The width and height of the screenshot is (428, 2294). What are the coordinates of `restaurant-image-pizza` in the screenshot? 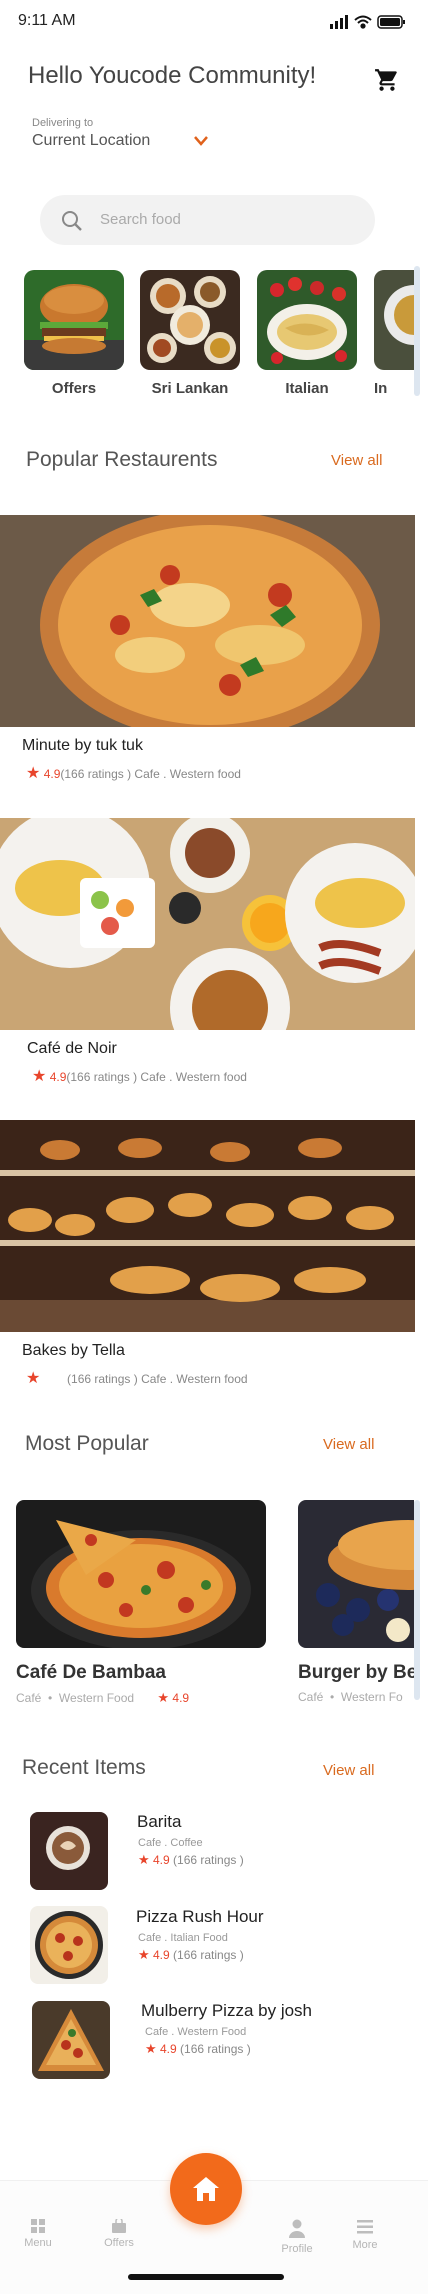 It's located at (207, 621).